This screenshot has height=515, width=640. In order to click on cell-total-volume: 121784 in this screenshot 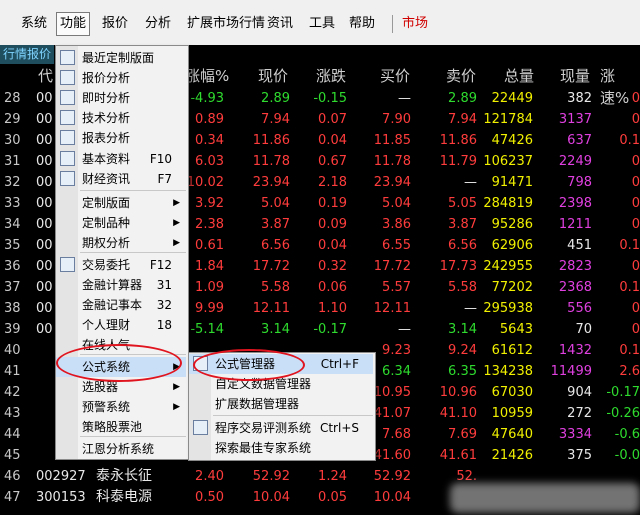, I will do `click(508, 119)`.